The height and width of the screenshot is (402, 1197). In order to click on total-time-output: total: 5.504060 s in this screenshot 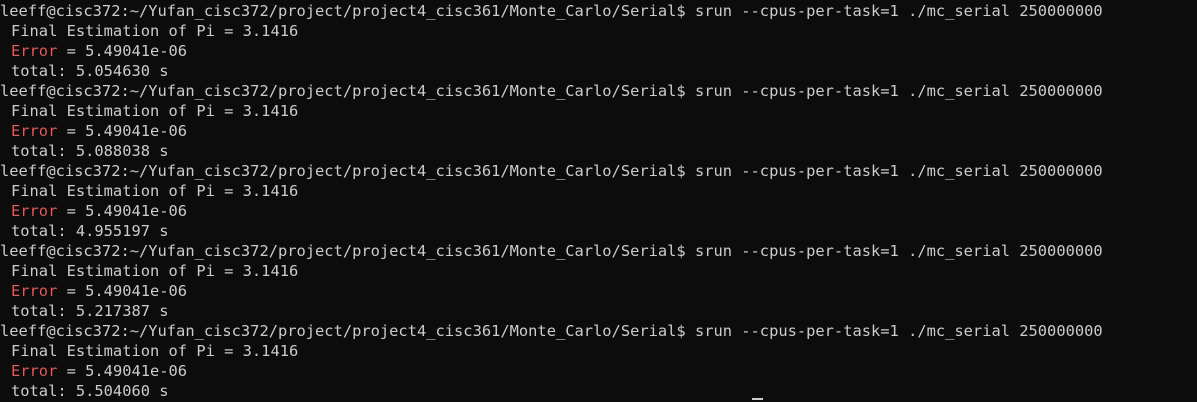, I will do `click(90, 391)`.